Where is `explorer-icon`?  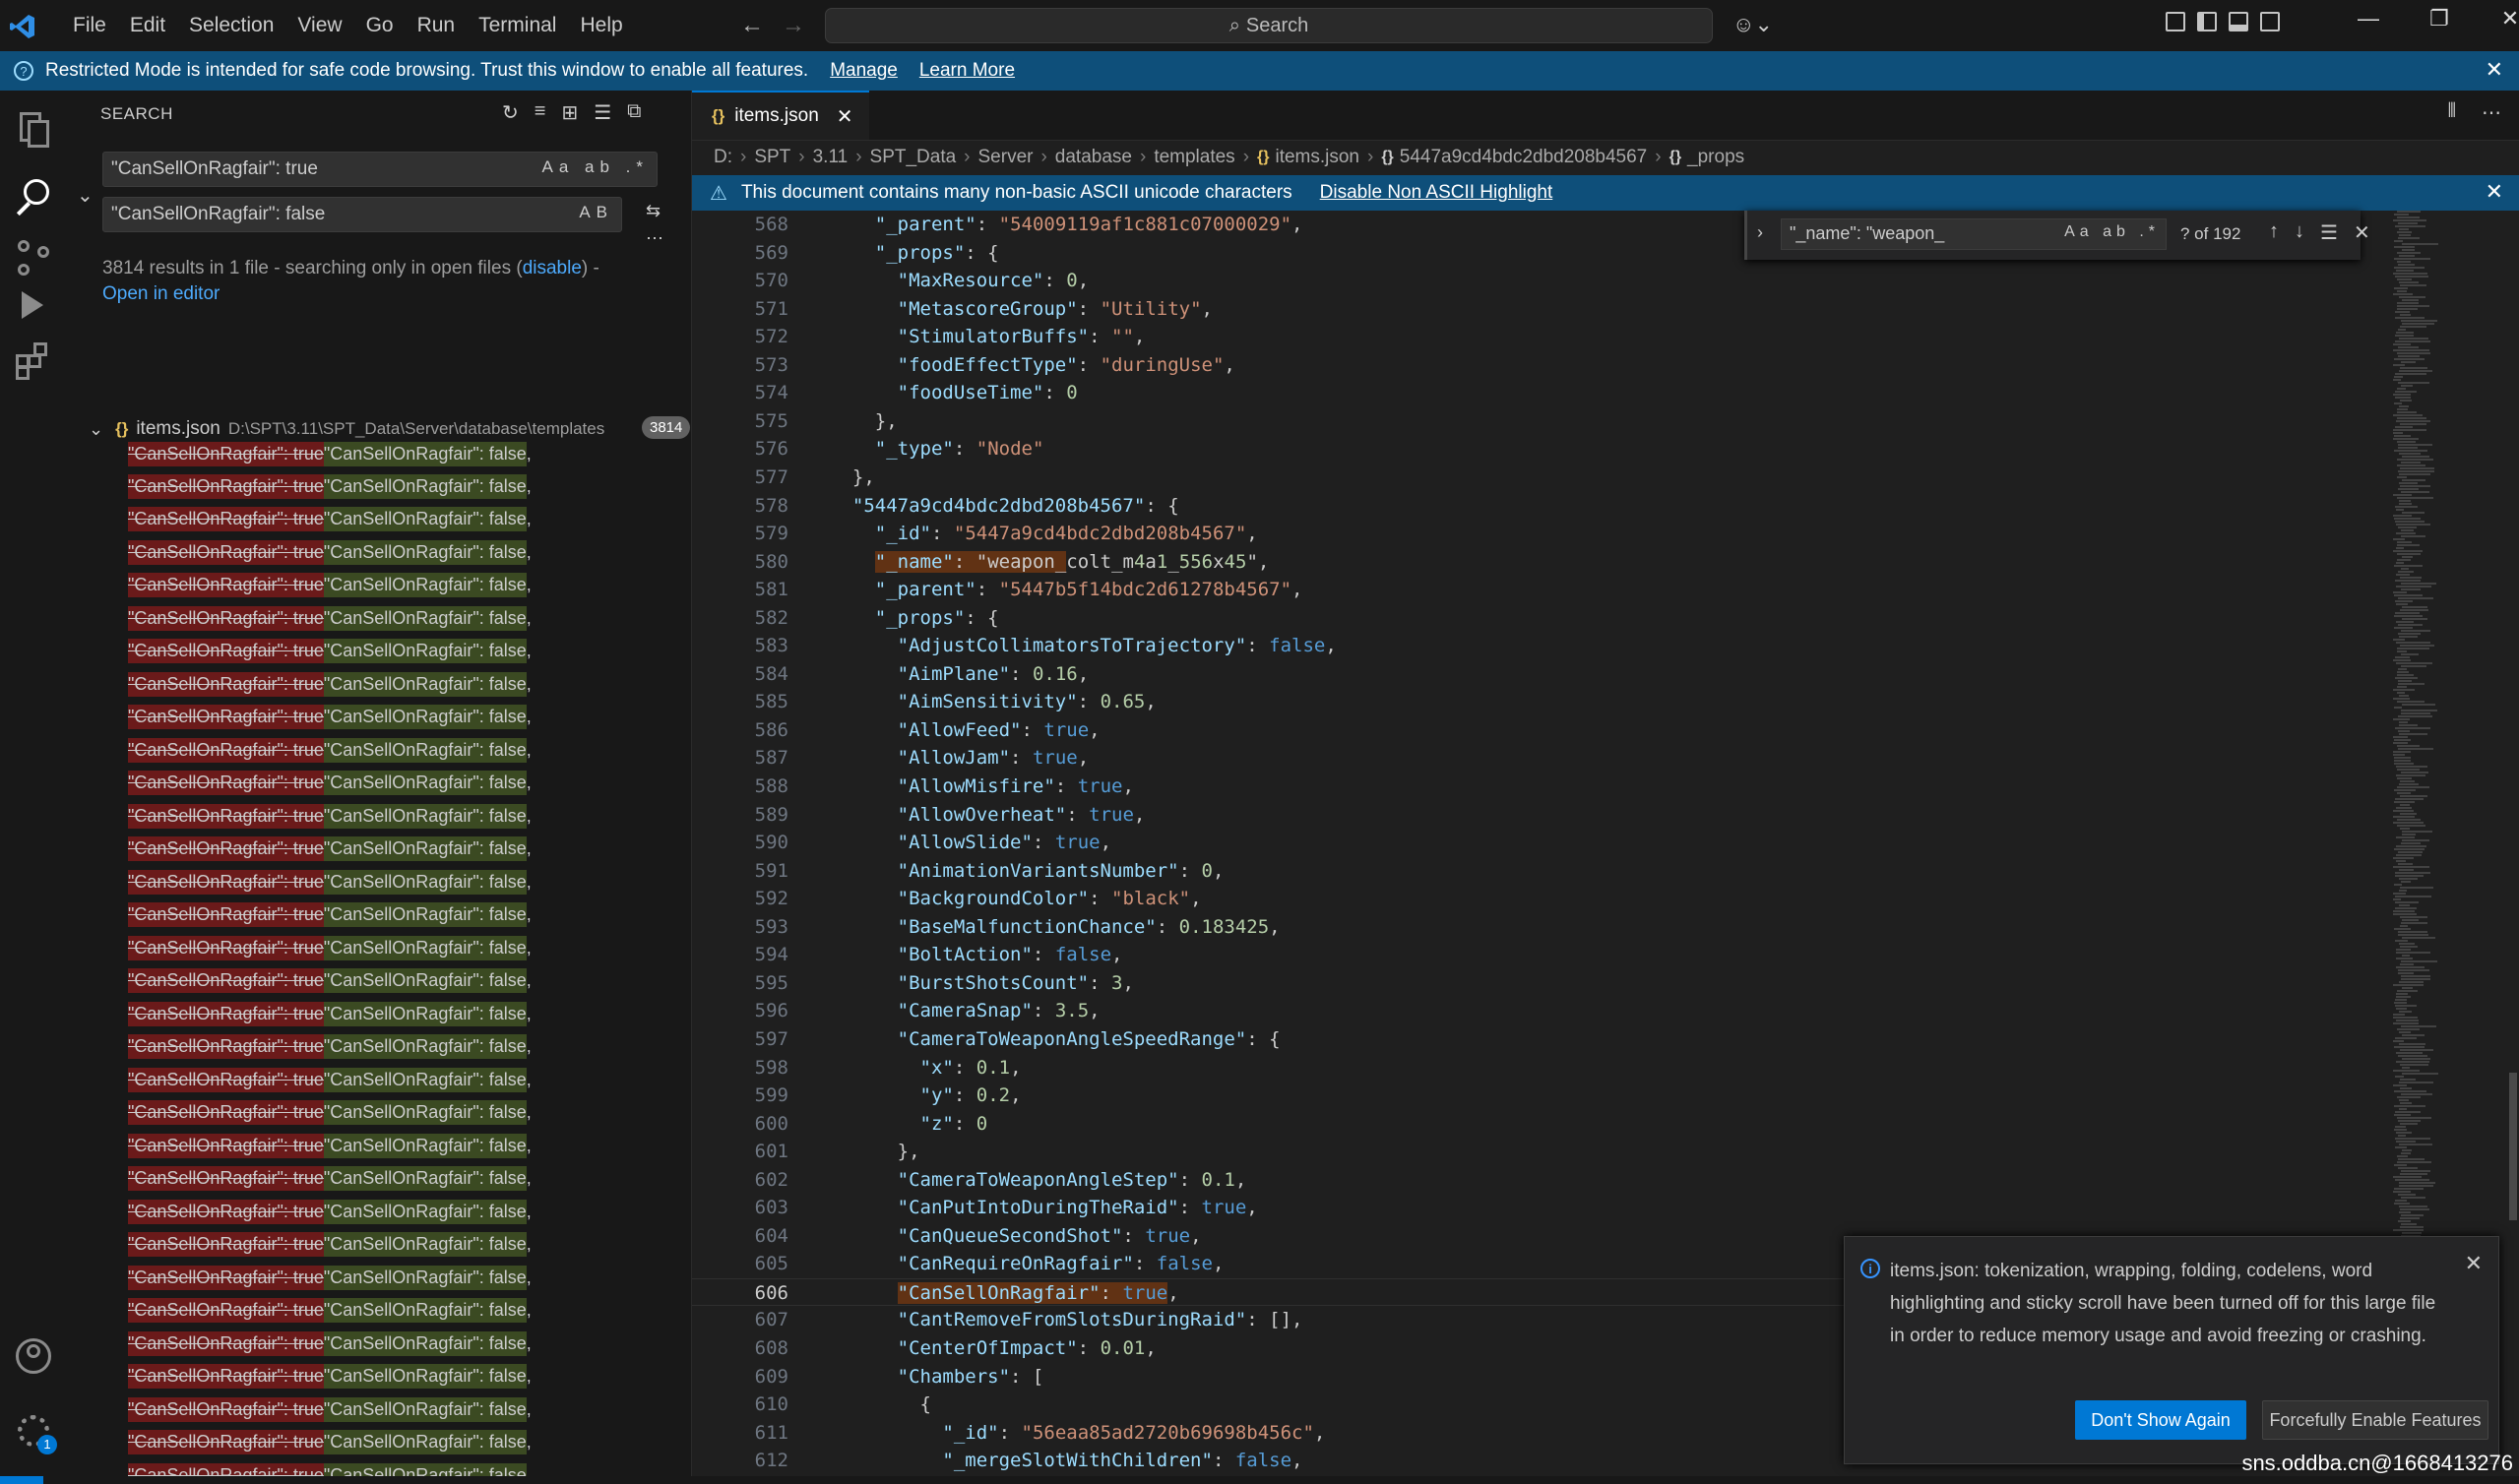
explorer-icon is located at coordinates (33, 130).